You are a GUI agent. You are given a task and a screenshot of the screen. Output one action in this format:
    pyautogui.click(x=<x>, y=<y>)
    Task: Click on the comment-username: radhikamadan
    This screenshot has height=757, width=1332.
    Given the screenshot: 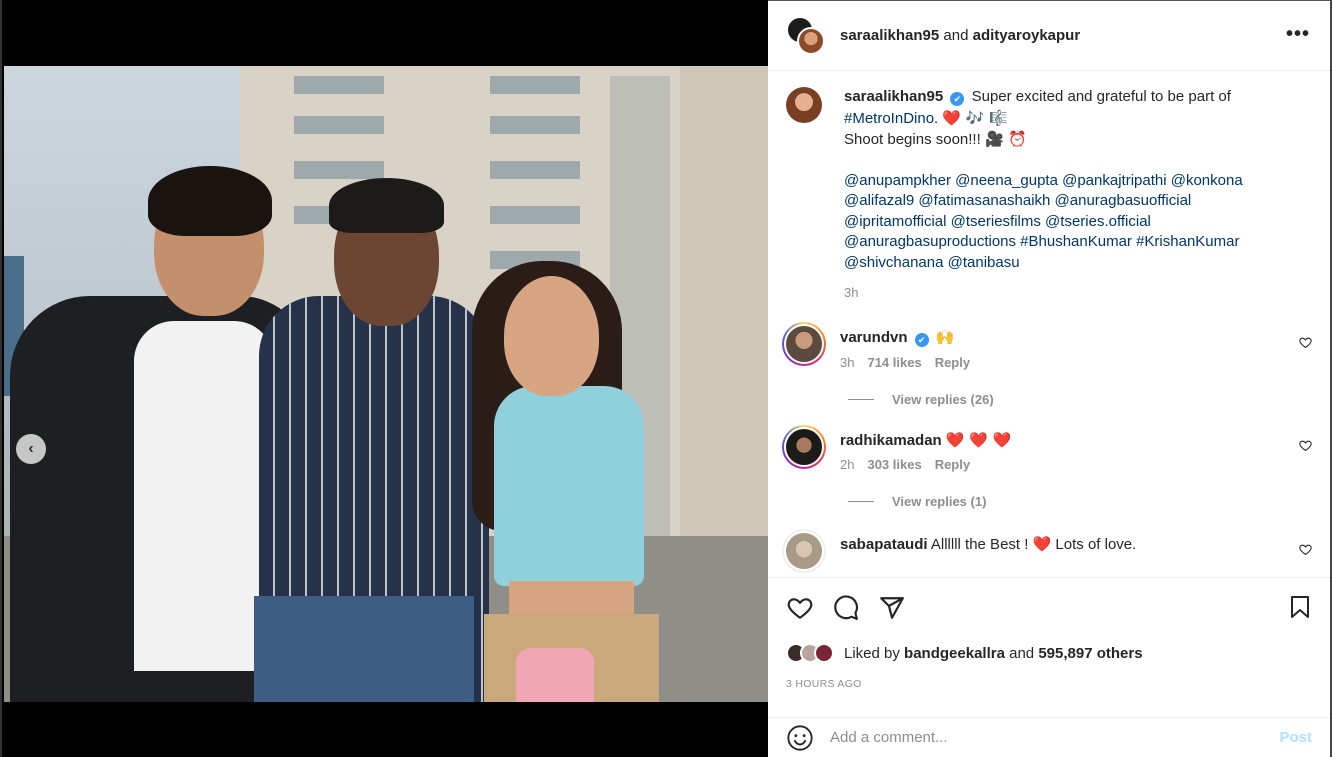 What is the action you would take?
    pyautogui.click(x=891, y=440)
    